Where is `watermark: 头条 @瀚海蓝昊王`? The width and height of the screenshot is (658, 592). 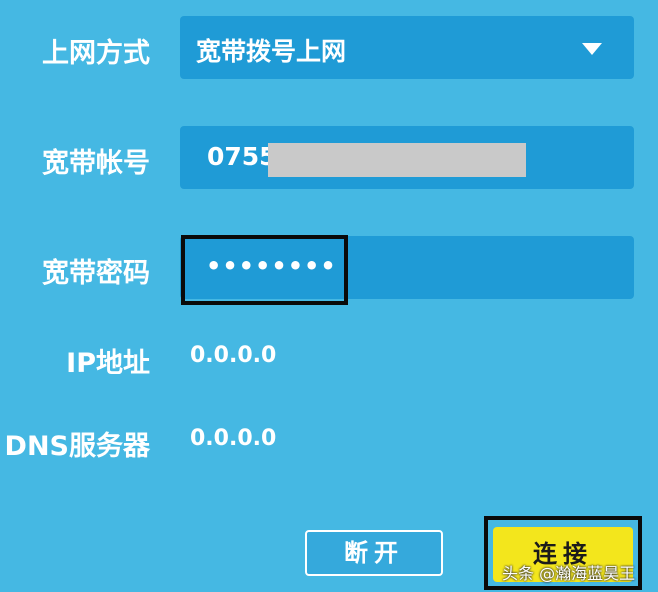
watermark: 头条 @瀚海蓝昊王 is located at coordinates (569, 573).